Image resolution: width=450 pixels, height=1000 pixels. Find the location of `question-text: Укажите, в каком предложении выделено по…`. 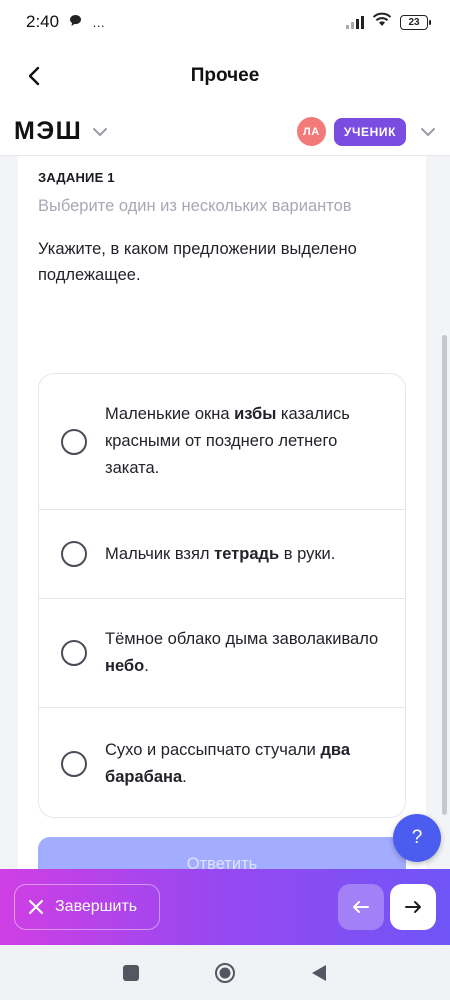

question-text: Укажите, в каком предложении выделено по… is located at coordinates (197, 262).